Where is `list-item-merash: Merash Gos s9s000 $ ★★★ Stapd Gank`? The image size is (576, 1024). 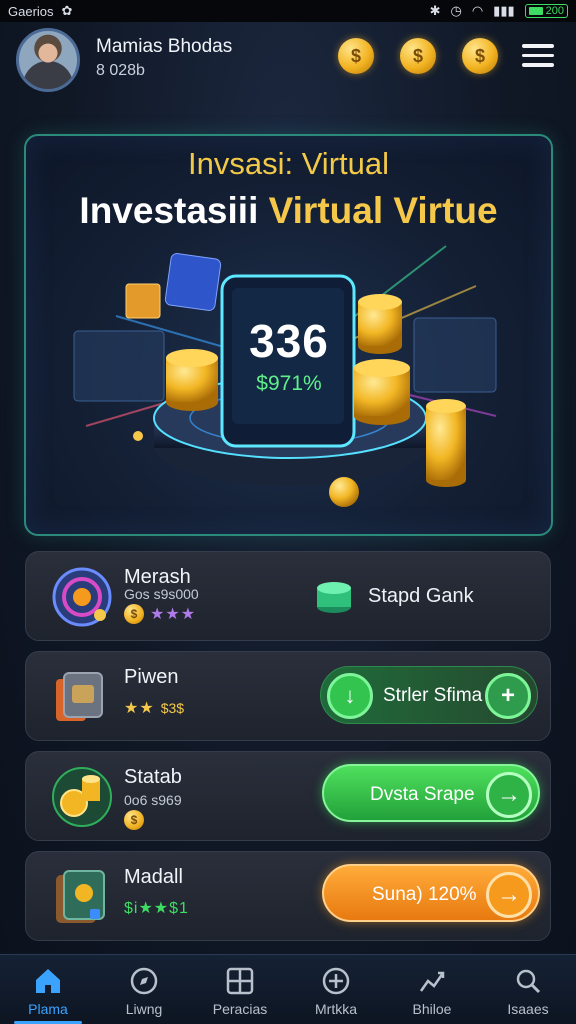 list-item-merash: Merash Gos s9s000 $ ★★★ Stapd Gank is located at coordinates (288, 596).